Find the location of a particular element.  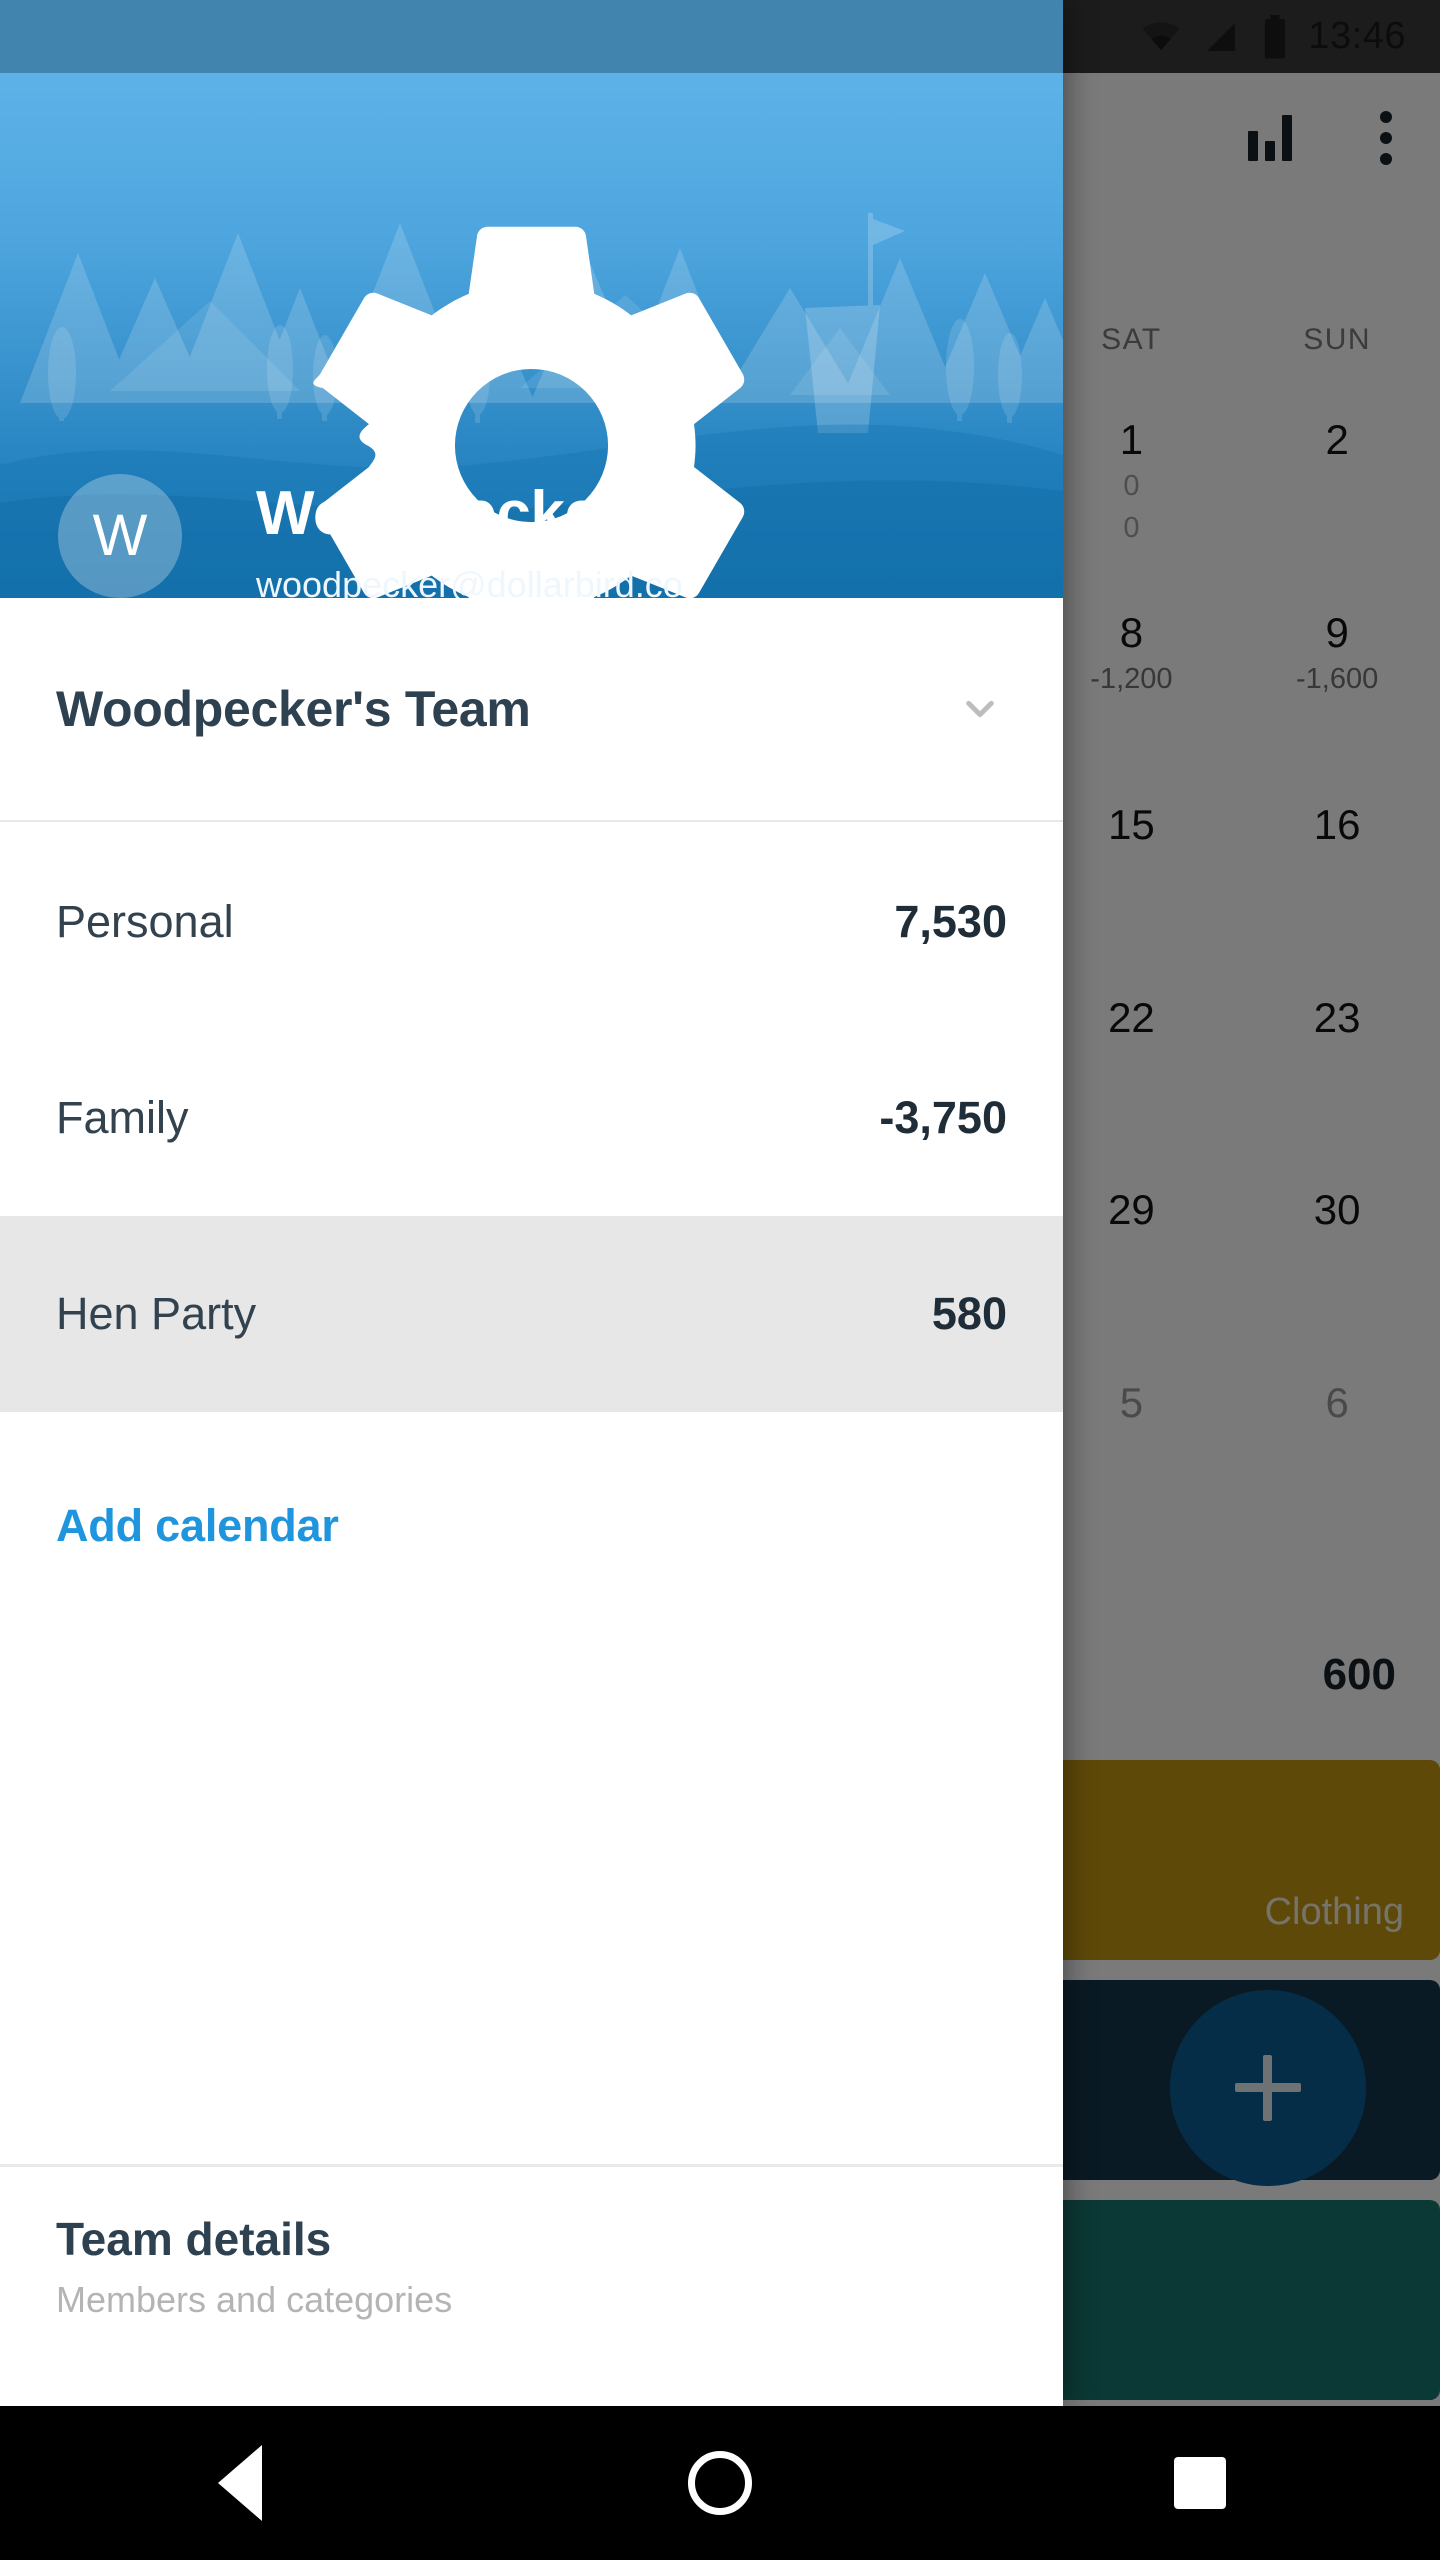

calendar-list-item: Hen Party 580 is located at coordinates (531, 1314).